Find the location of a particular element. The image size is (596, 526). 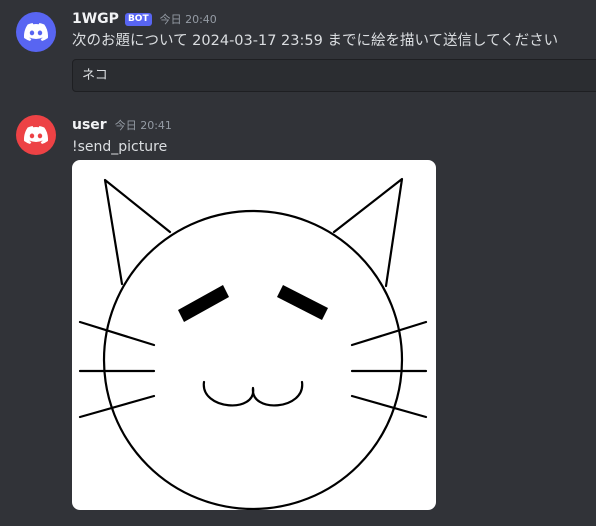

cat-left-ear is located at coordinates (137, 232).